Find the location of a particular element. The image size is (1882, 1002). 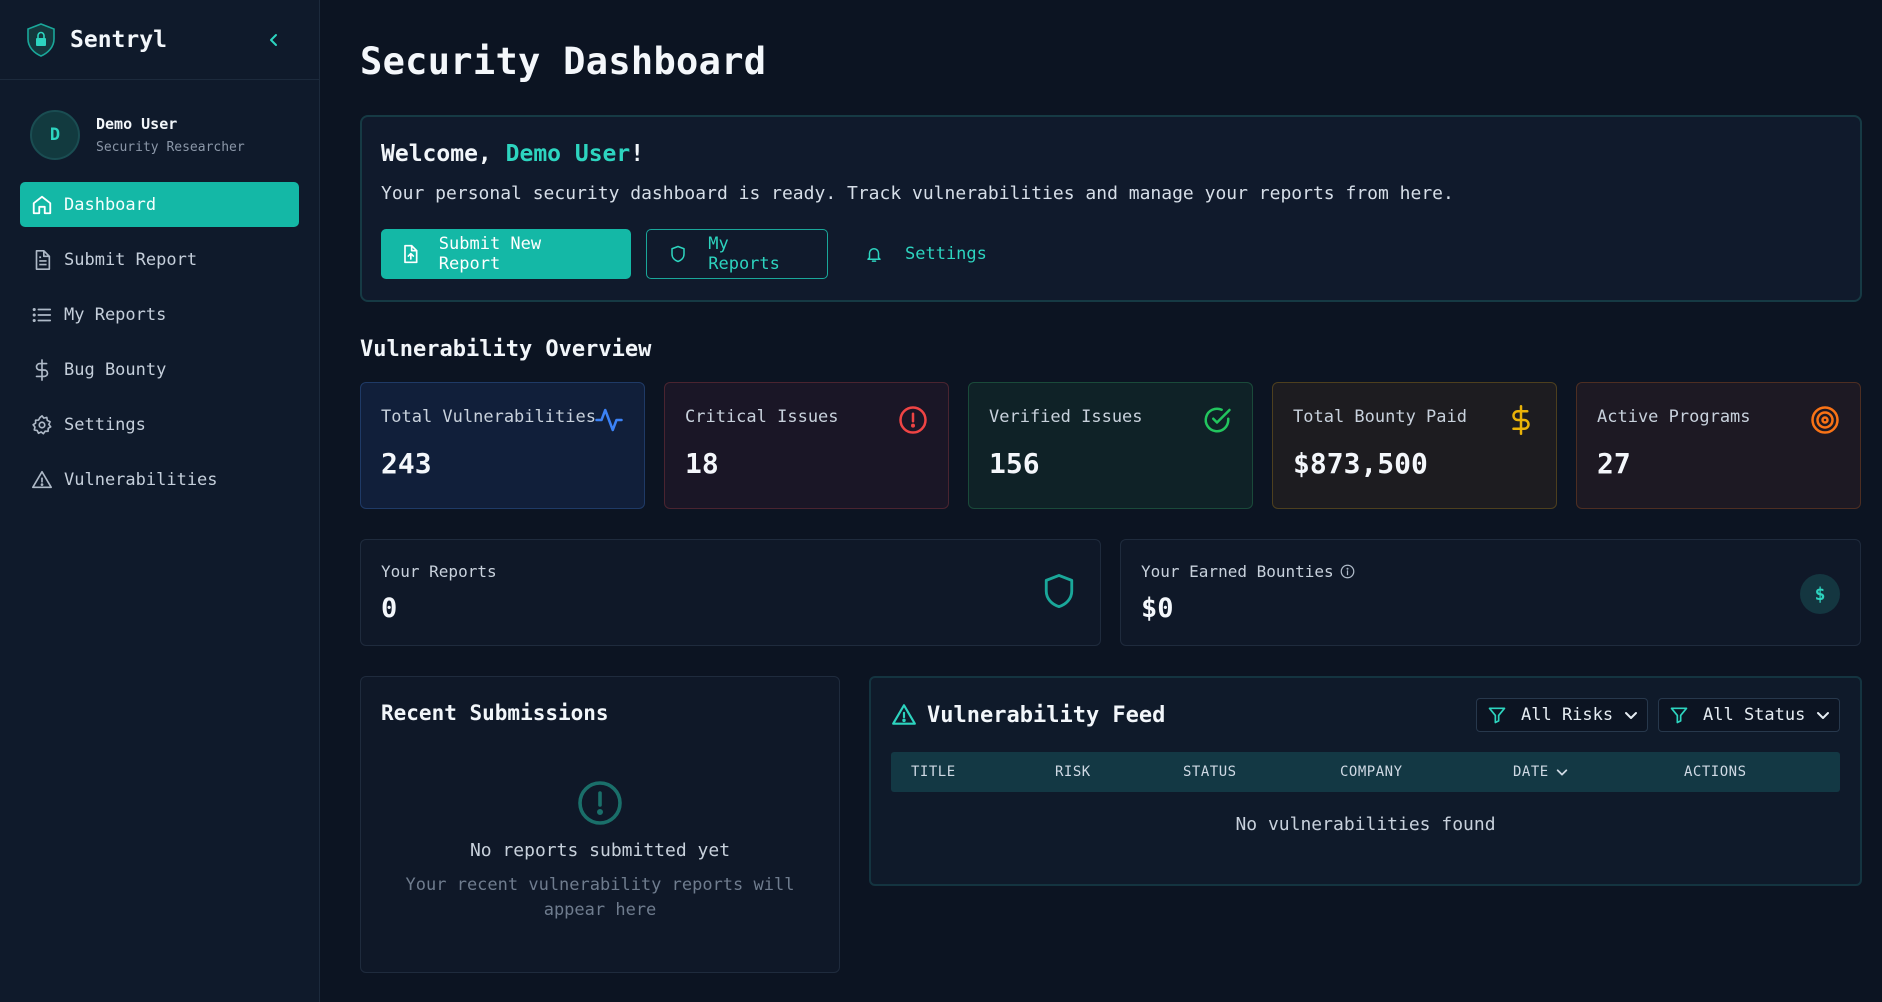

your-reports-label: Your Reports is located at coordinates (439, 571).